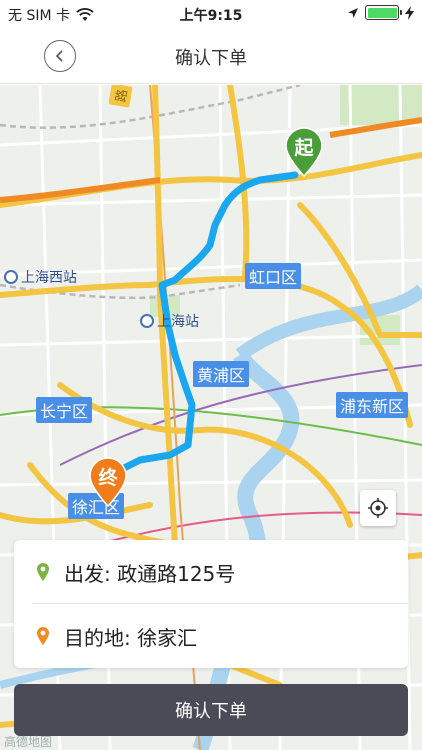 The image size is (422, 750). I want to click on poi-shanghai-west-station: 上海西站, so click(40, 277).